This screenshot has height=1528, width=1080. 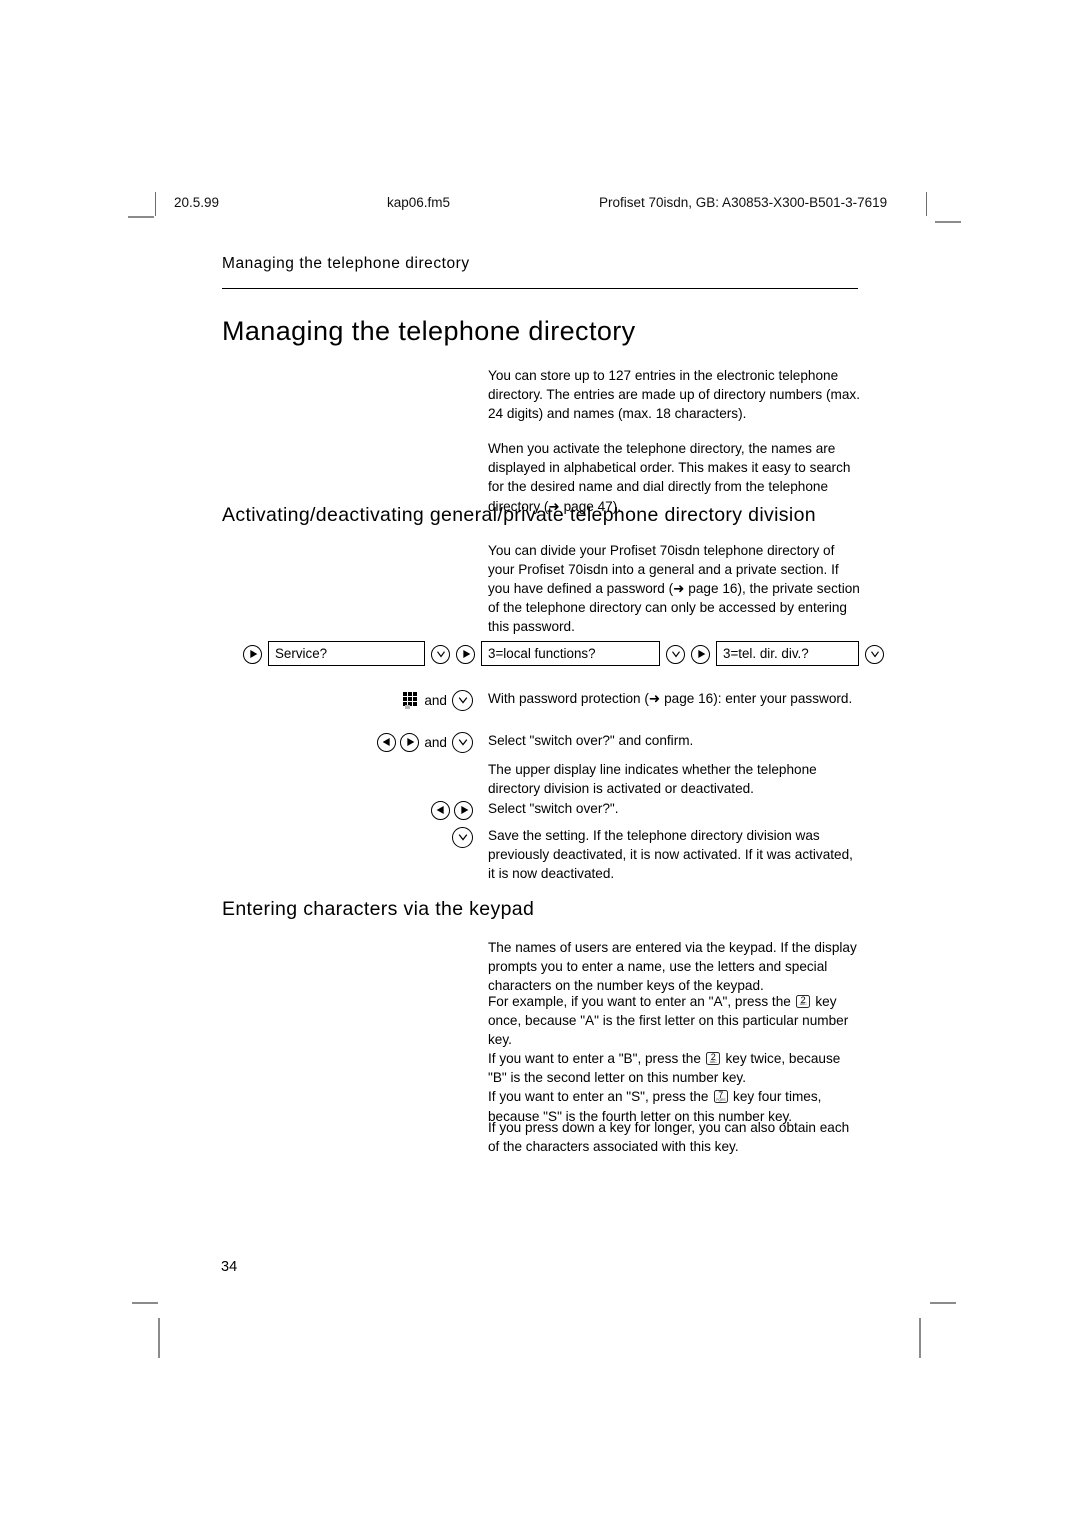 What do you see at coordinates (553, 808) in the screenshot?
I see `instruction-text-select-switch: Select "switch over?".` at bounding box center [553, 808].